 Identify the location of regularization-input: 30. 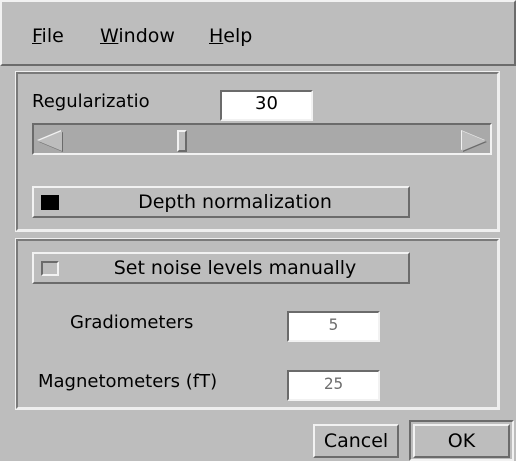
(266, 105).